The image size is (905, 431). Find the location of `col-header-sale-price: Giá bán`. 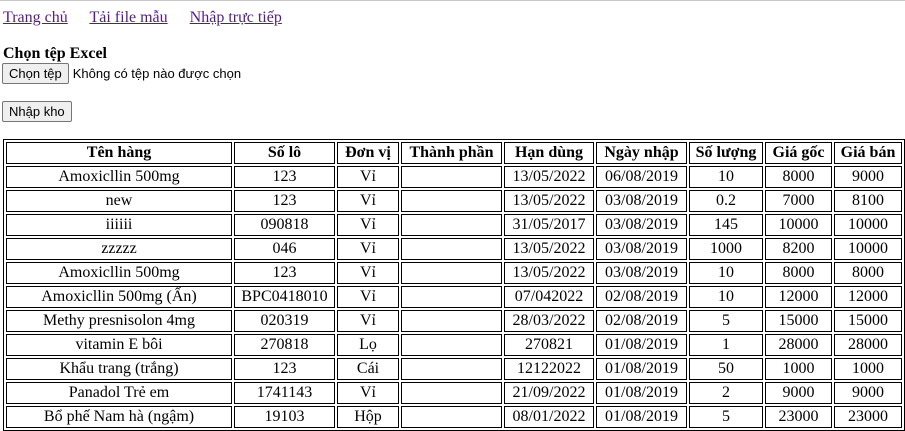

col-header-sale-price: Giá bán is located at coordinates (868, 153).